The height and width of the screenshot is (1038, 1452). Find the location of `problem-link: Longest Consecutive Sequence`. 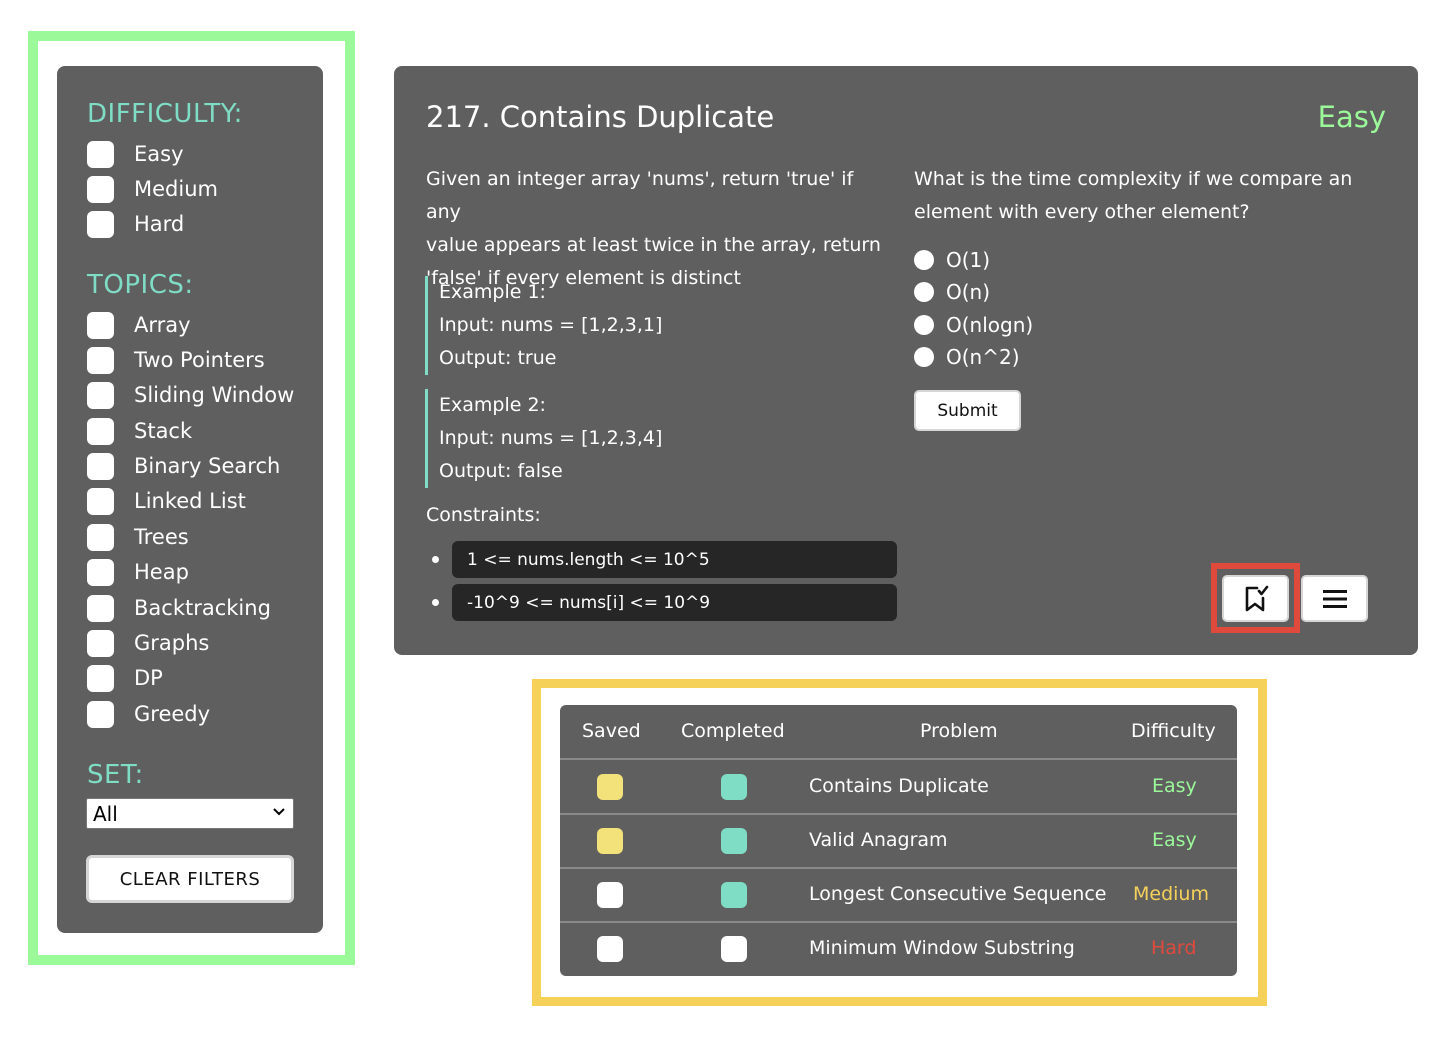

problem-link: Longest Consecutive Sequence is located at coordinates (958, 894).